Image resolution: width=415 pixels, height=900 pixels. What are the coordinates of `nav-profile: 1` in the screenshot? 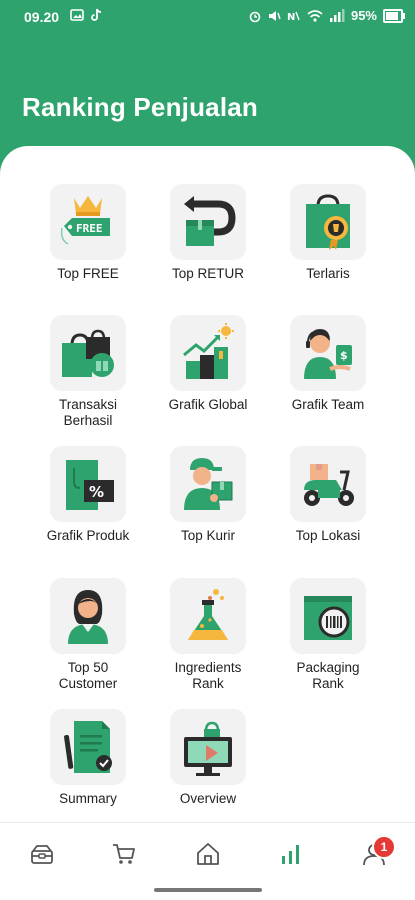 It's located at (375, 853).